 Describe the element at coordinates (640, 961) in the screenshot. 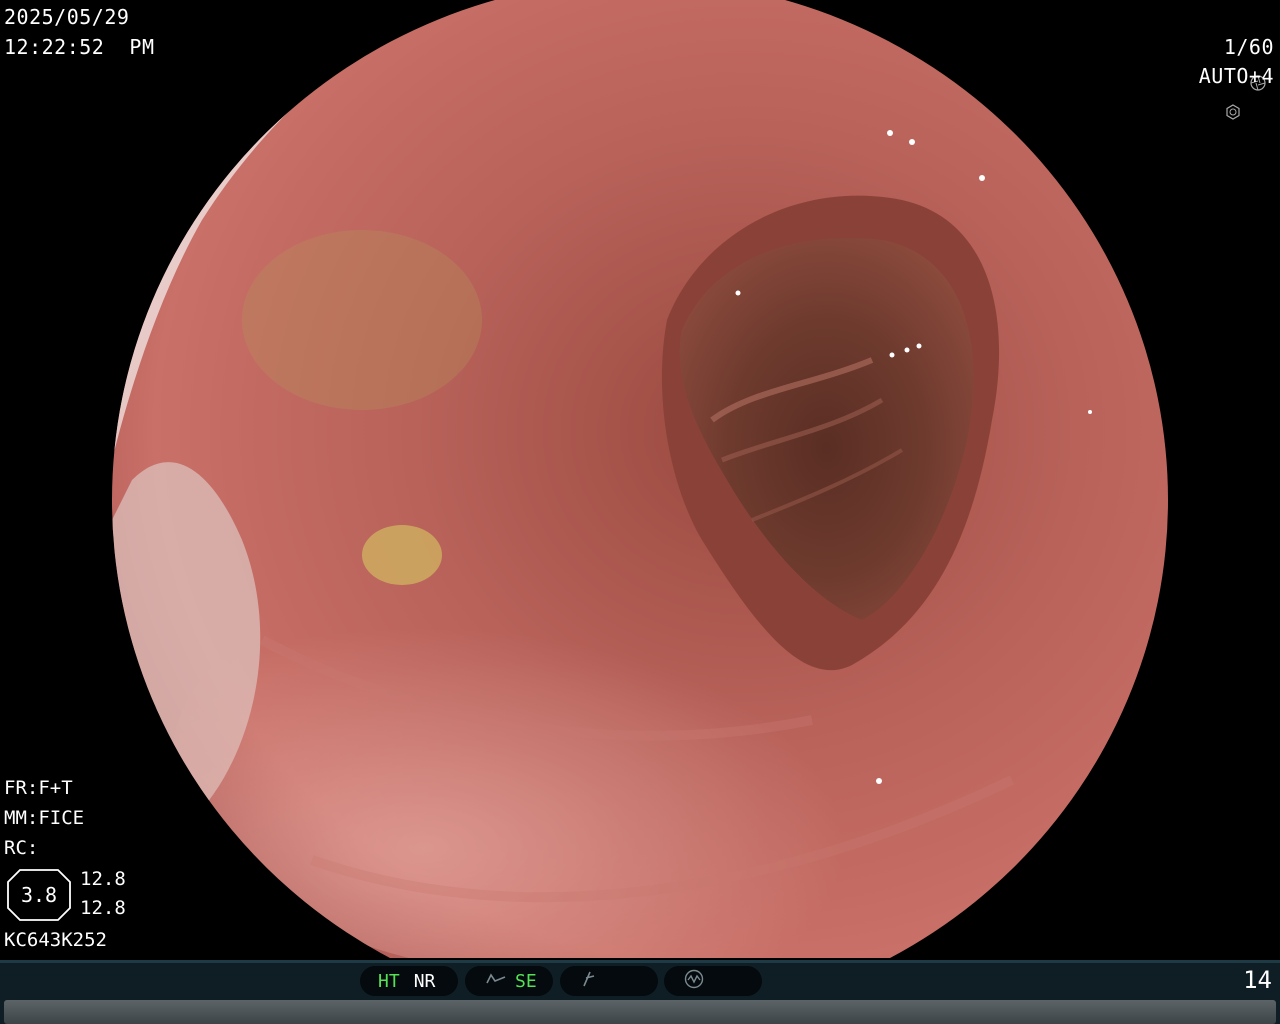

I see `status-bar-divider` at that location.